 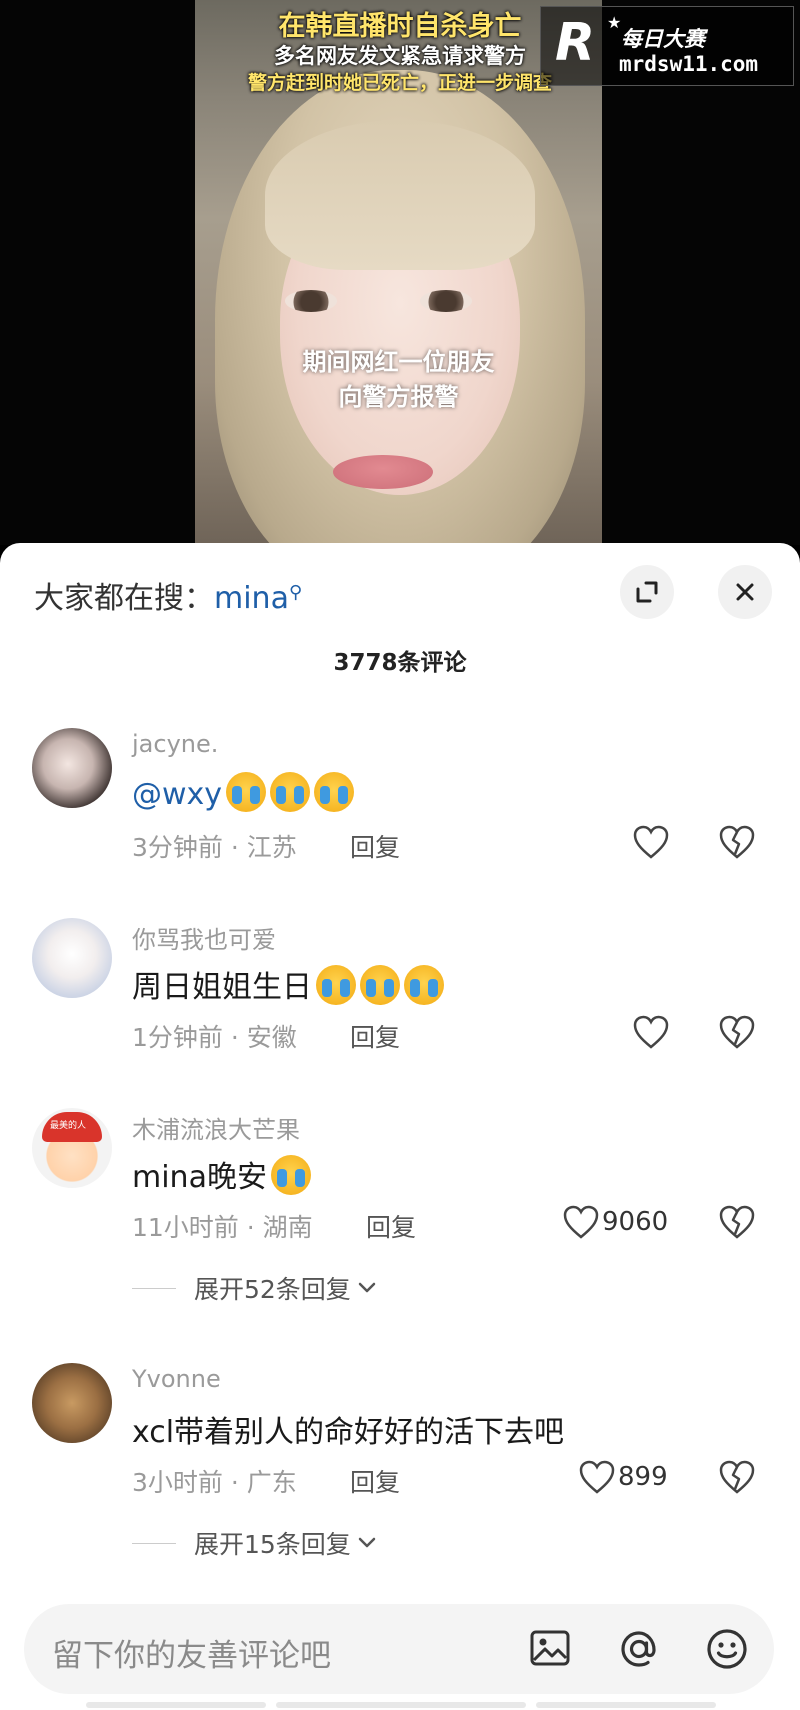 I want to click on comment-time-location: 3小时前 · 广东, so click(x=214, y=1482).